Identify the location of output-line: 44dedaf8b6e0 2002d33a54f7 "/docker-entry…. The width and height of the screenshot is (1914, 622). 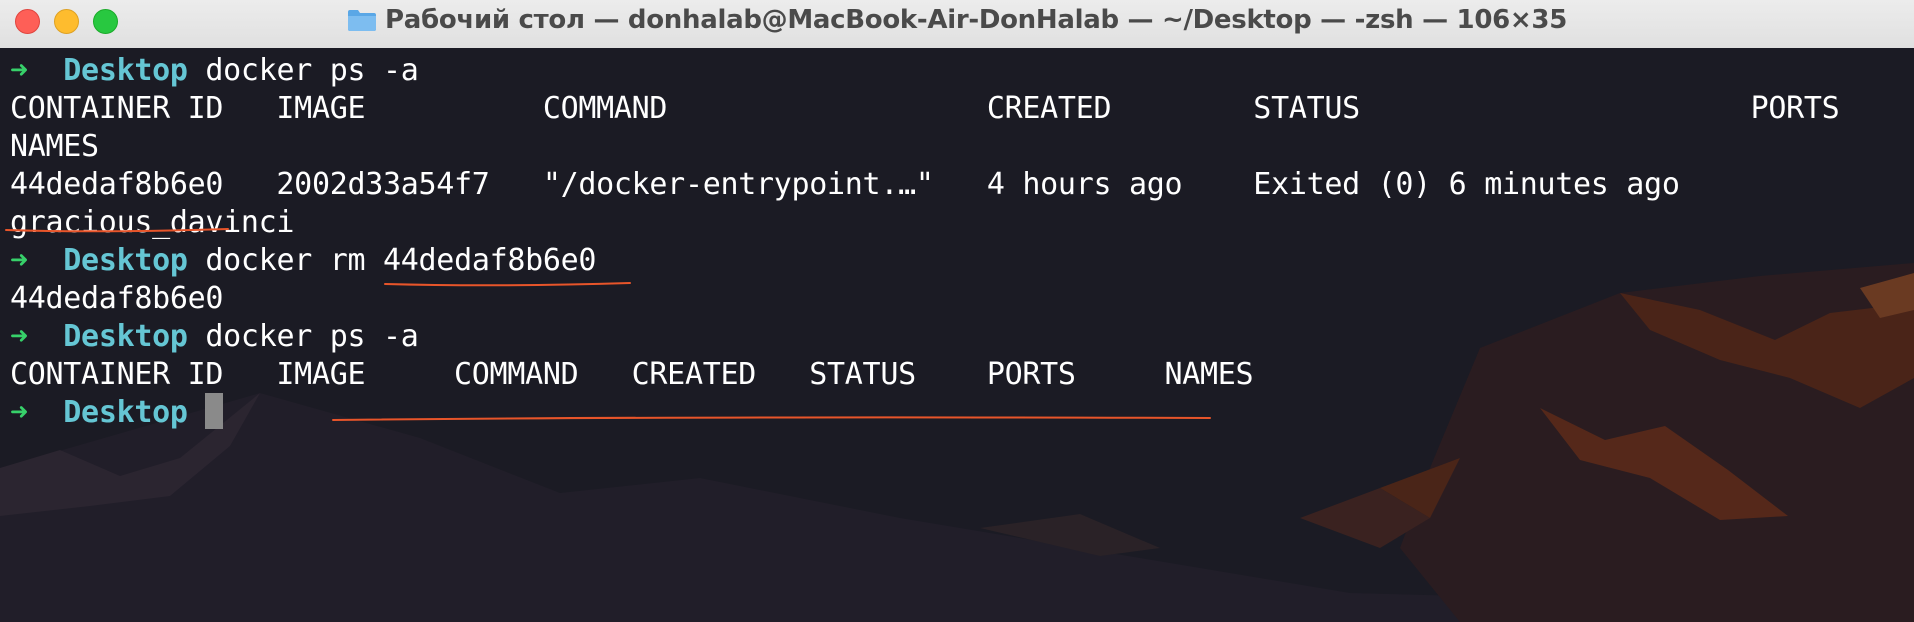
(845, 184).